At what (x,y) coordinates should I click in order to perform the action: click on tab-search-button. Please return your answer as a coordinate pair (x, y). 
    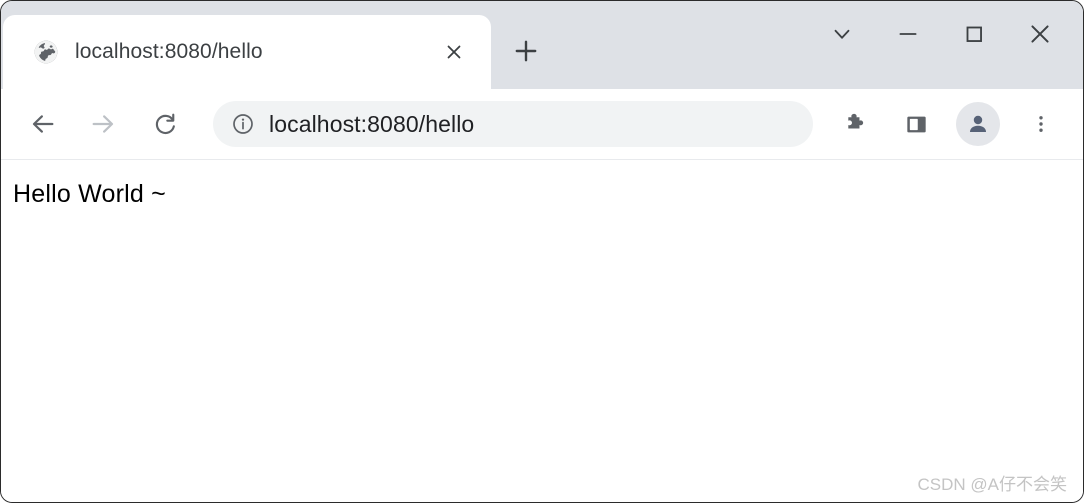
    Looking at the image, I should click on (842, 34).